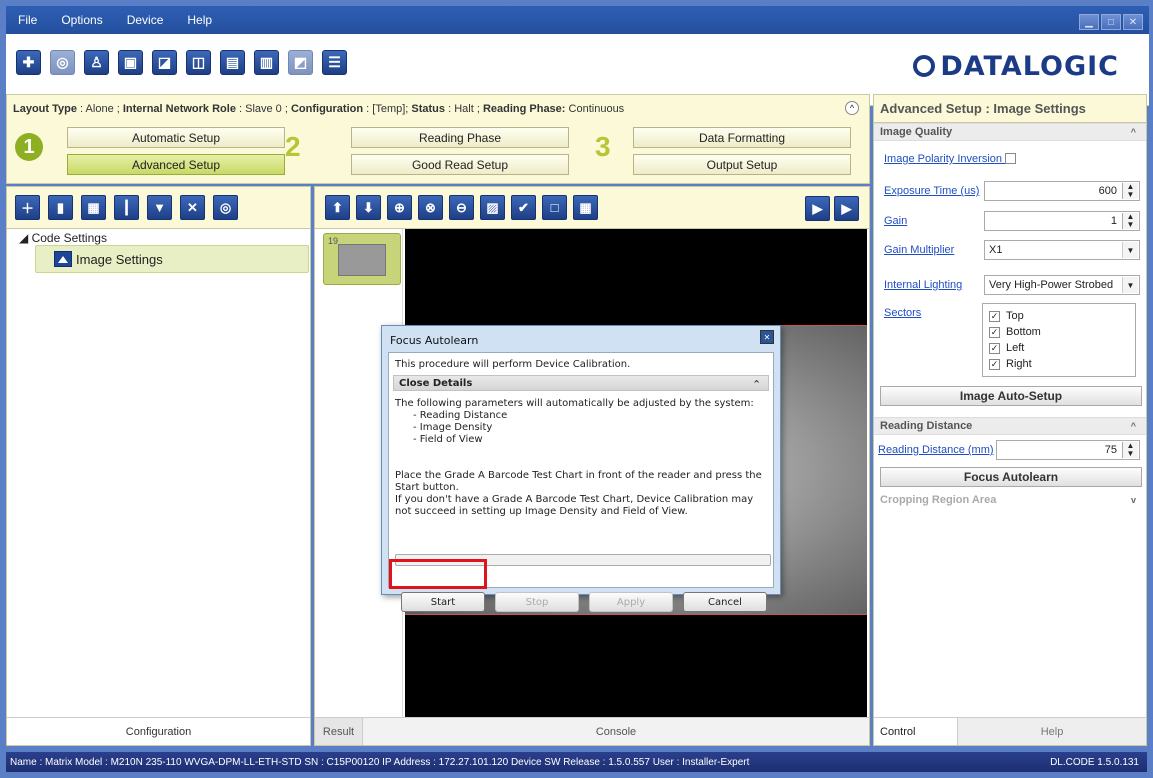  Describe the element at coordinates (1059, 348) in the screenshot. I see `sector-left: ✓ Left` at that location.